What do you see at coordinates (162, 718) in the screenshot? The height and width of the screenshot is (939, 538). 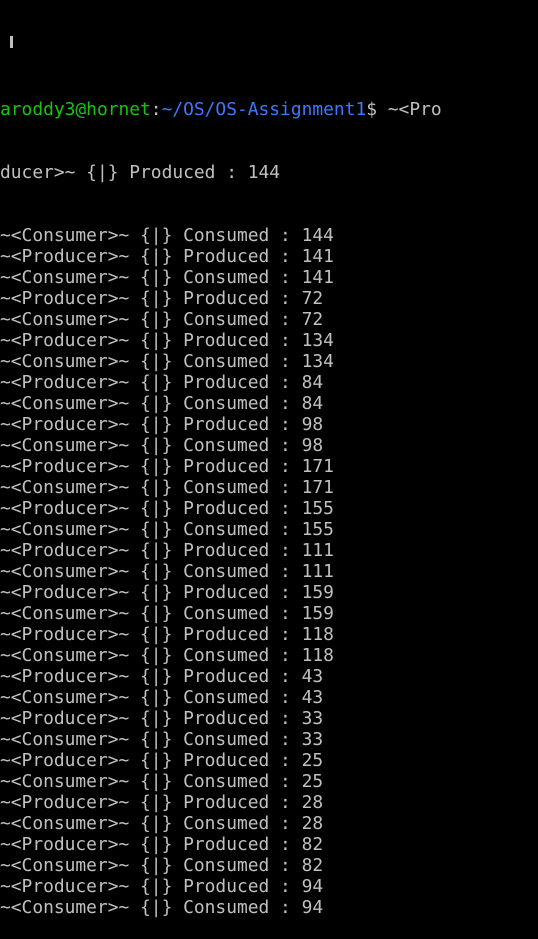 I see `output-line: ~<Producer>~ {|} Produced : 33` at bounding box center [162, 718].